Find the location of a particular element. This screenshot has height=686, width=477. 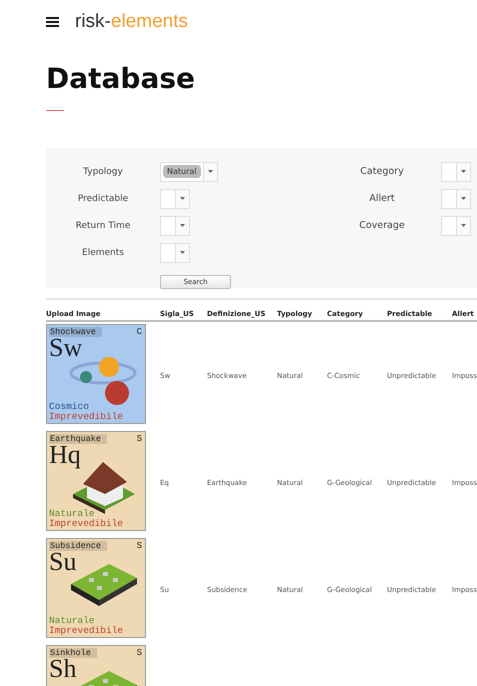

card-class: C is located at coordinates (139, 332).